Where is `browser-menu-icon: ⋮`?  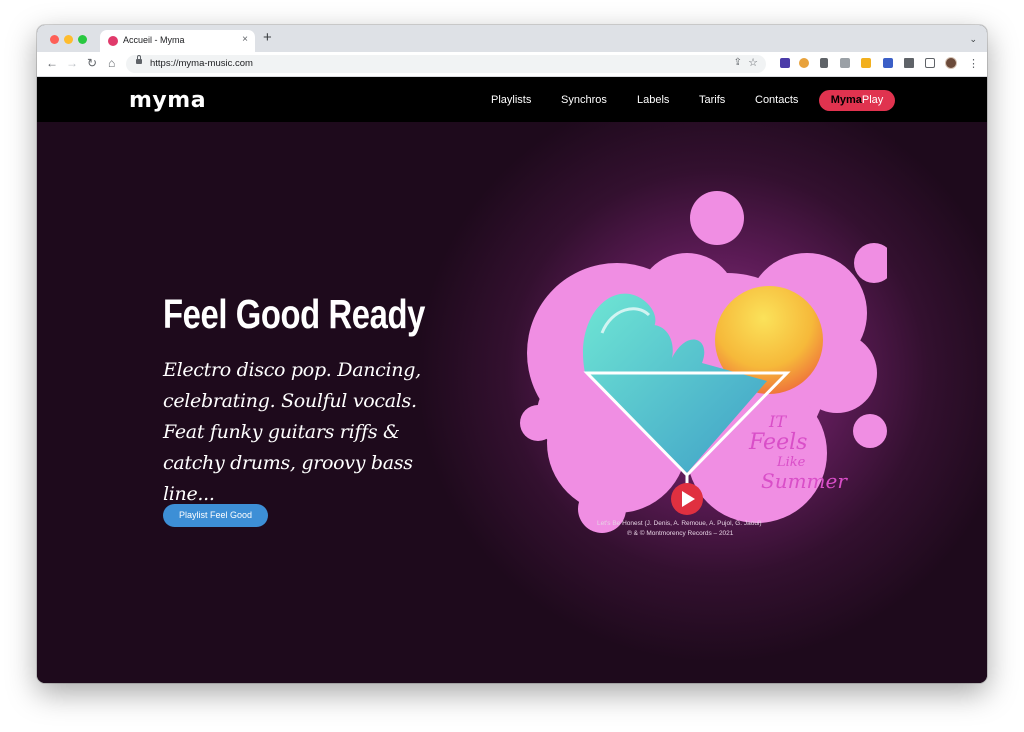
browser-menu-icon: ⋮ is located at coordinates (973, 63).